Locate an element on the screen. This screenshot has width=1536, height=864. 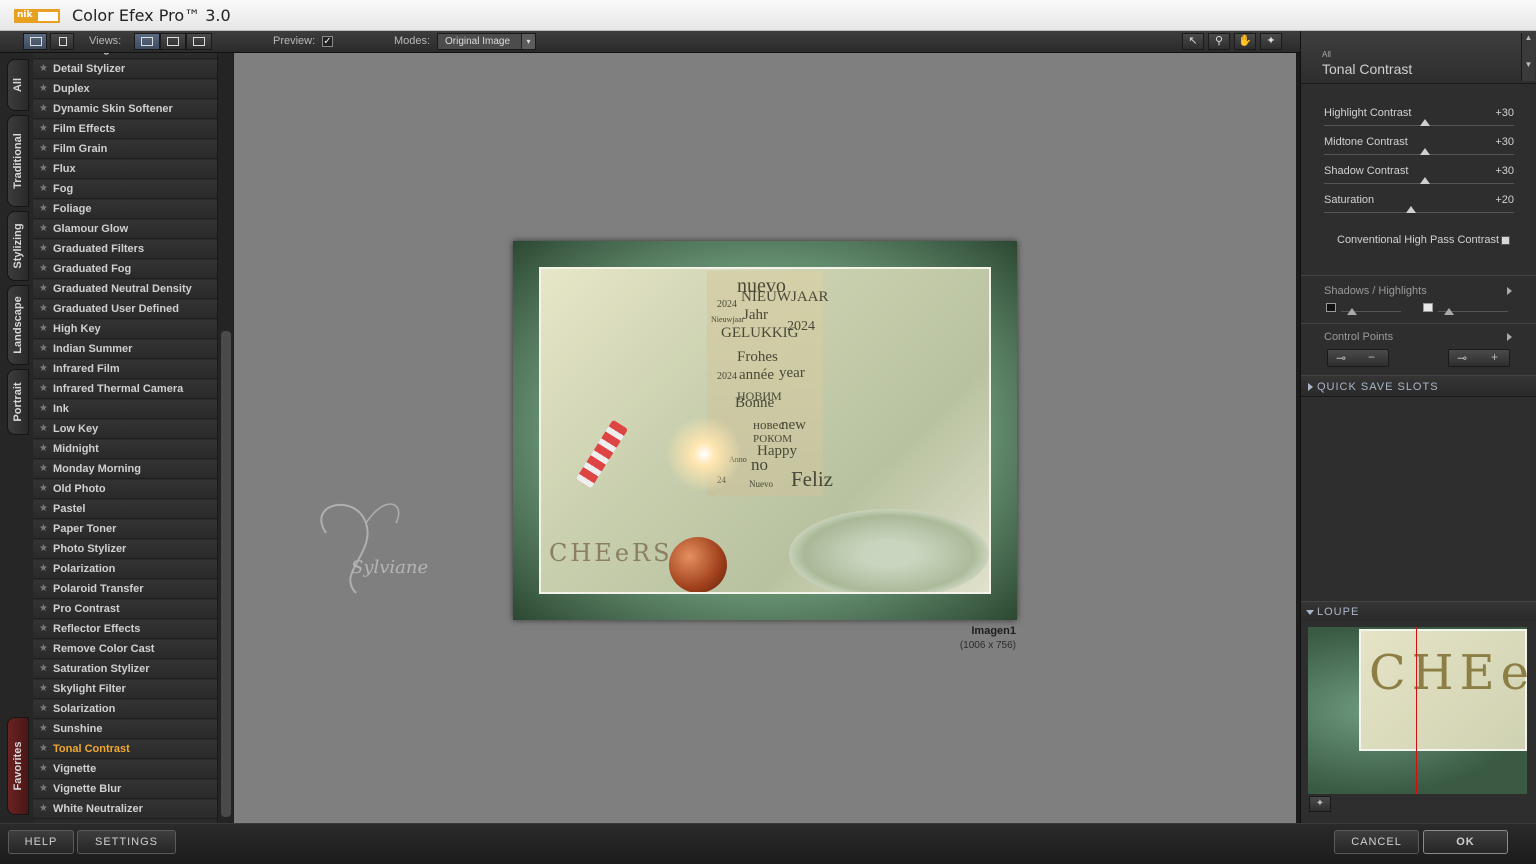
tab-favorites: Favorites is located at coordinates (18, 766).